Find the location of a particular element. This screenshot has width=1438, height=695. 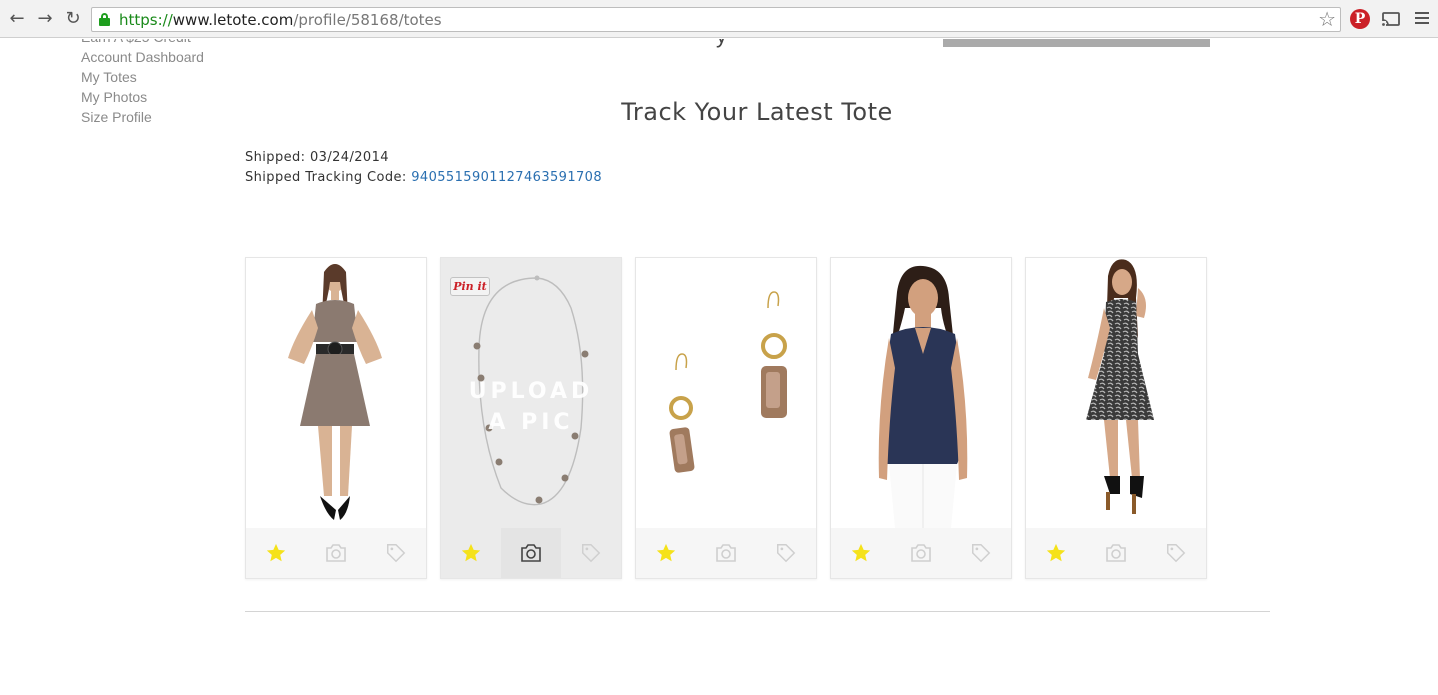

tote-item-card: Pin it UPLOAD A PIC is located at coordinates (531, 418).